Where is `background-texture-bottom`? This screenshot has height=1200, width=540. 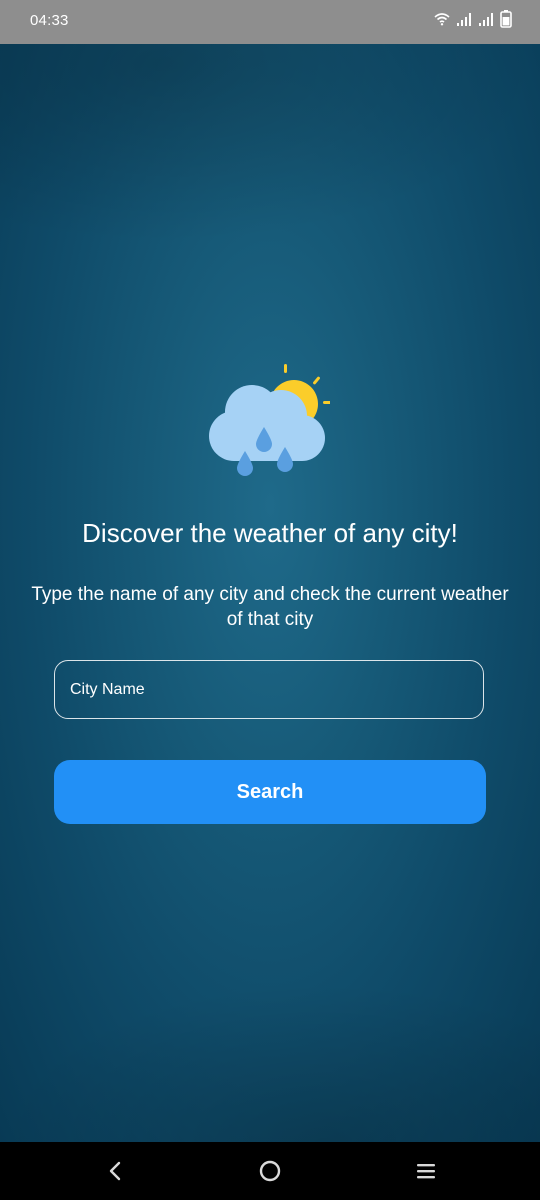
background-texture-bottom is located at coordinates (270, 1062).